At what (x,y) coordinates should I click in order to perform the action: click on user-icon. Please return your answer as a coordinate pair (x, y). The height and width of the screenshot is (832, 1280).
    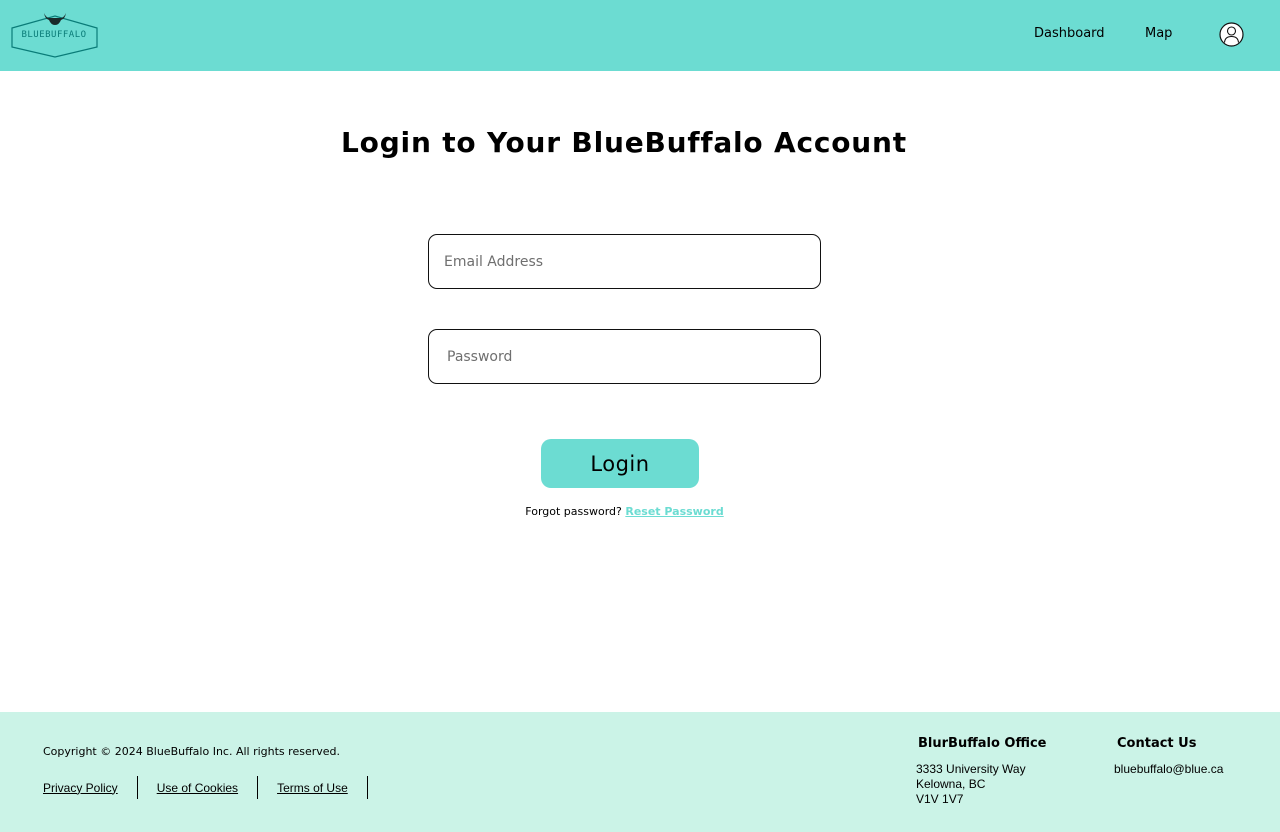
    Looking at the image, I should click on (1231, 34).